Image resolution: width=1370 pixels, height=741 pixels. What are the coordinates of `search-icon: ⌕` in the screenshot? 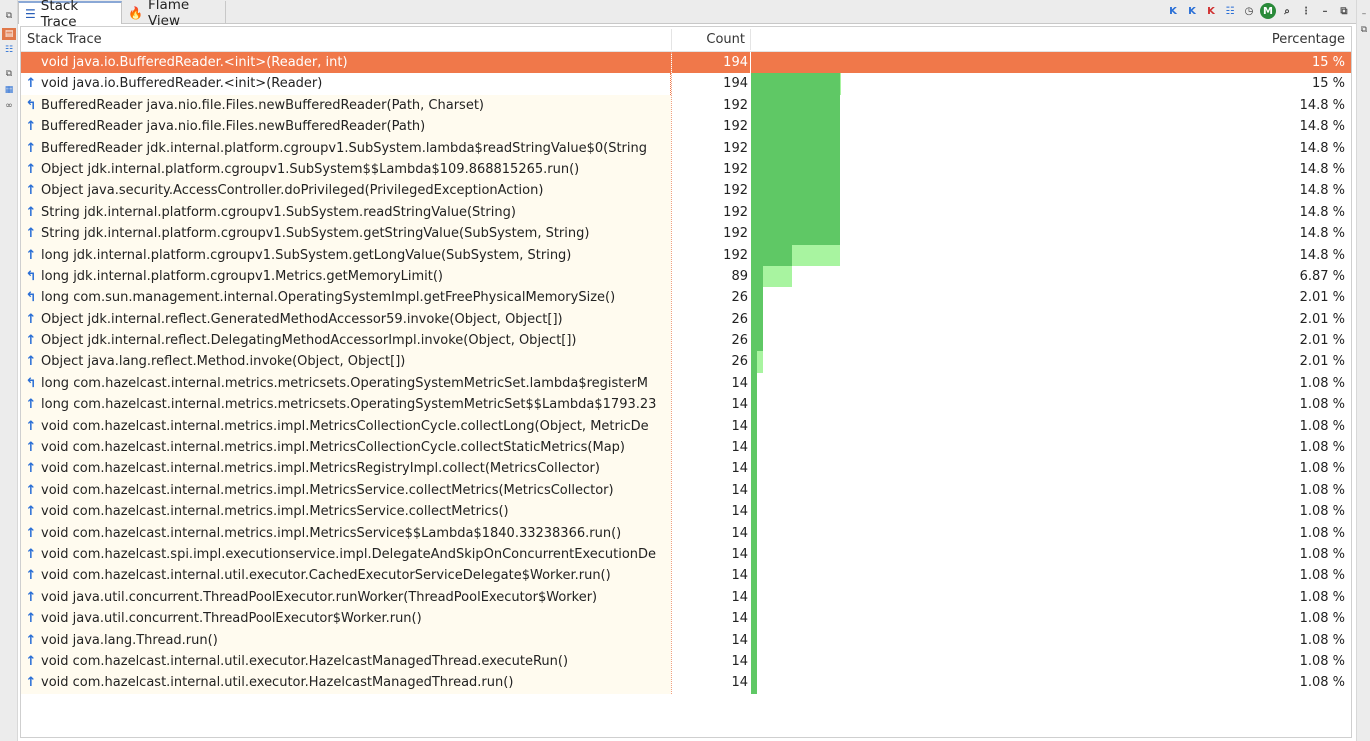 It's located at (1287, 11).